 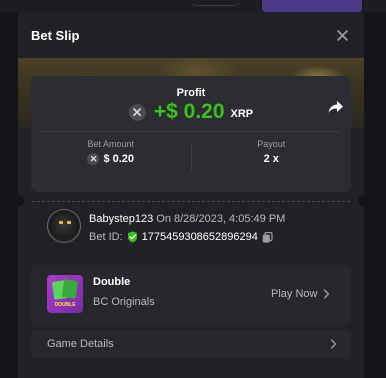 I want to click on ticket-notch-right, so click(x=361, y=201).